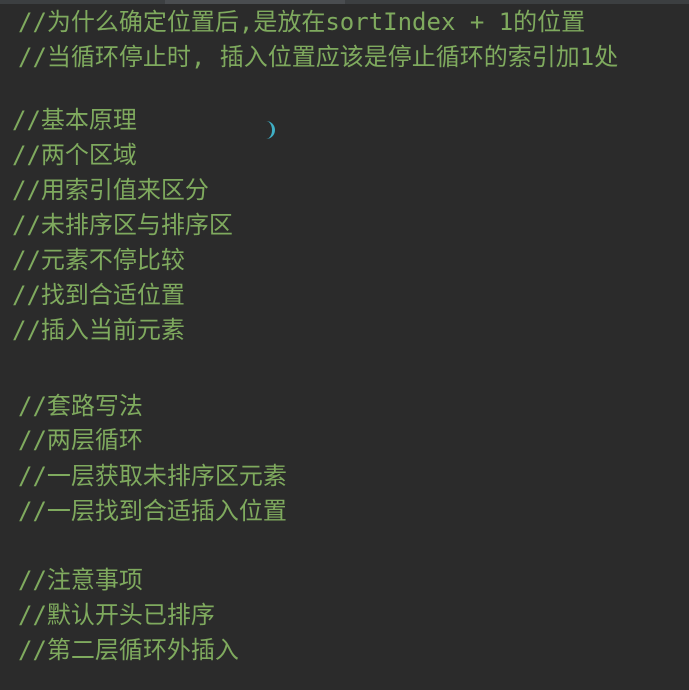  Describe the element at coordinates (74, 120) in the screenshot. I see `code-line-3: //基本原理` at that location.